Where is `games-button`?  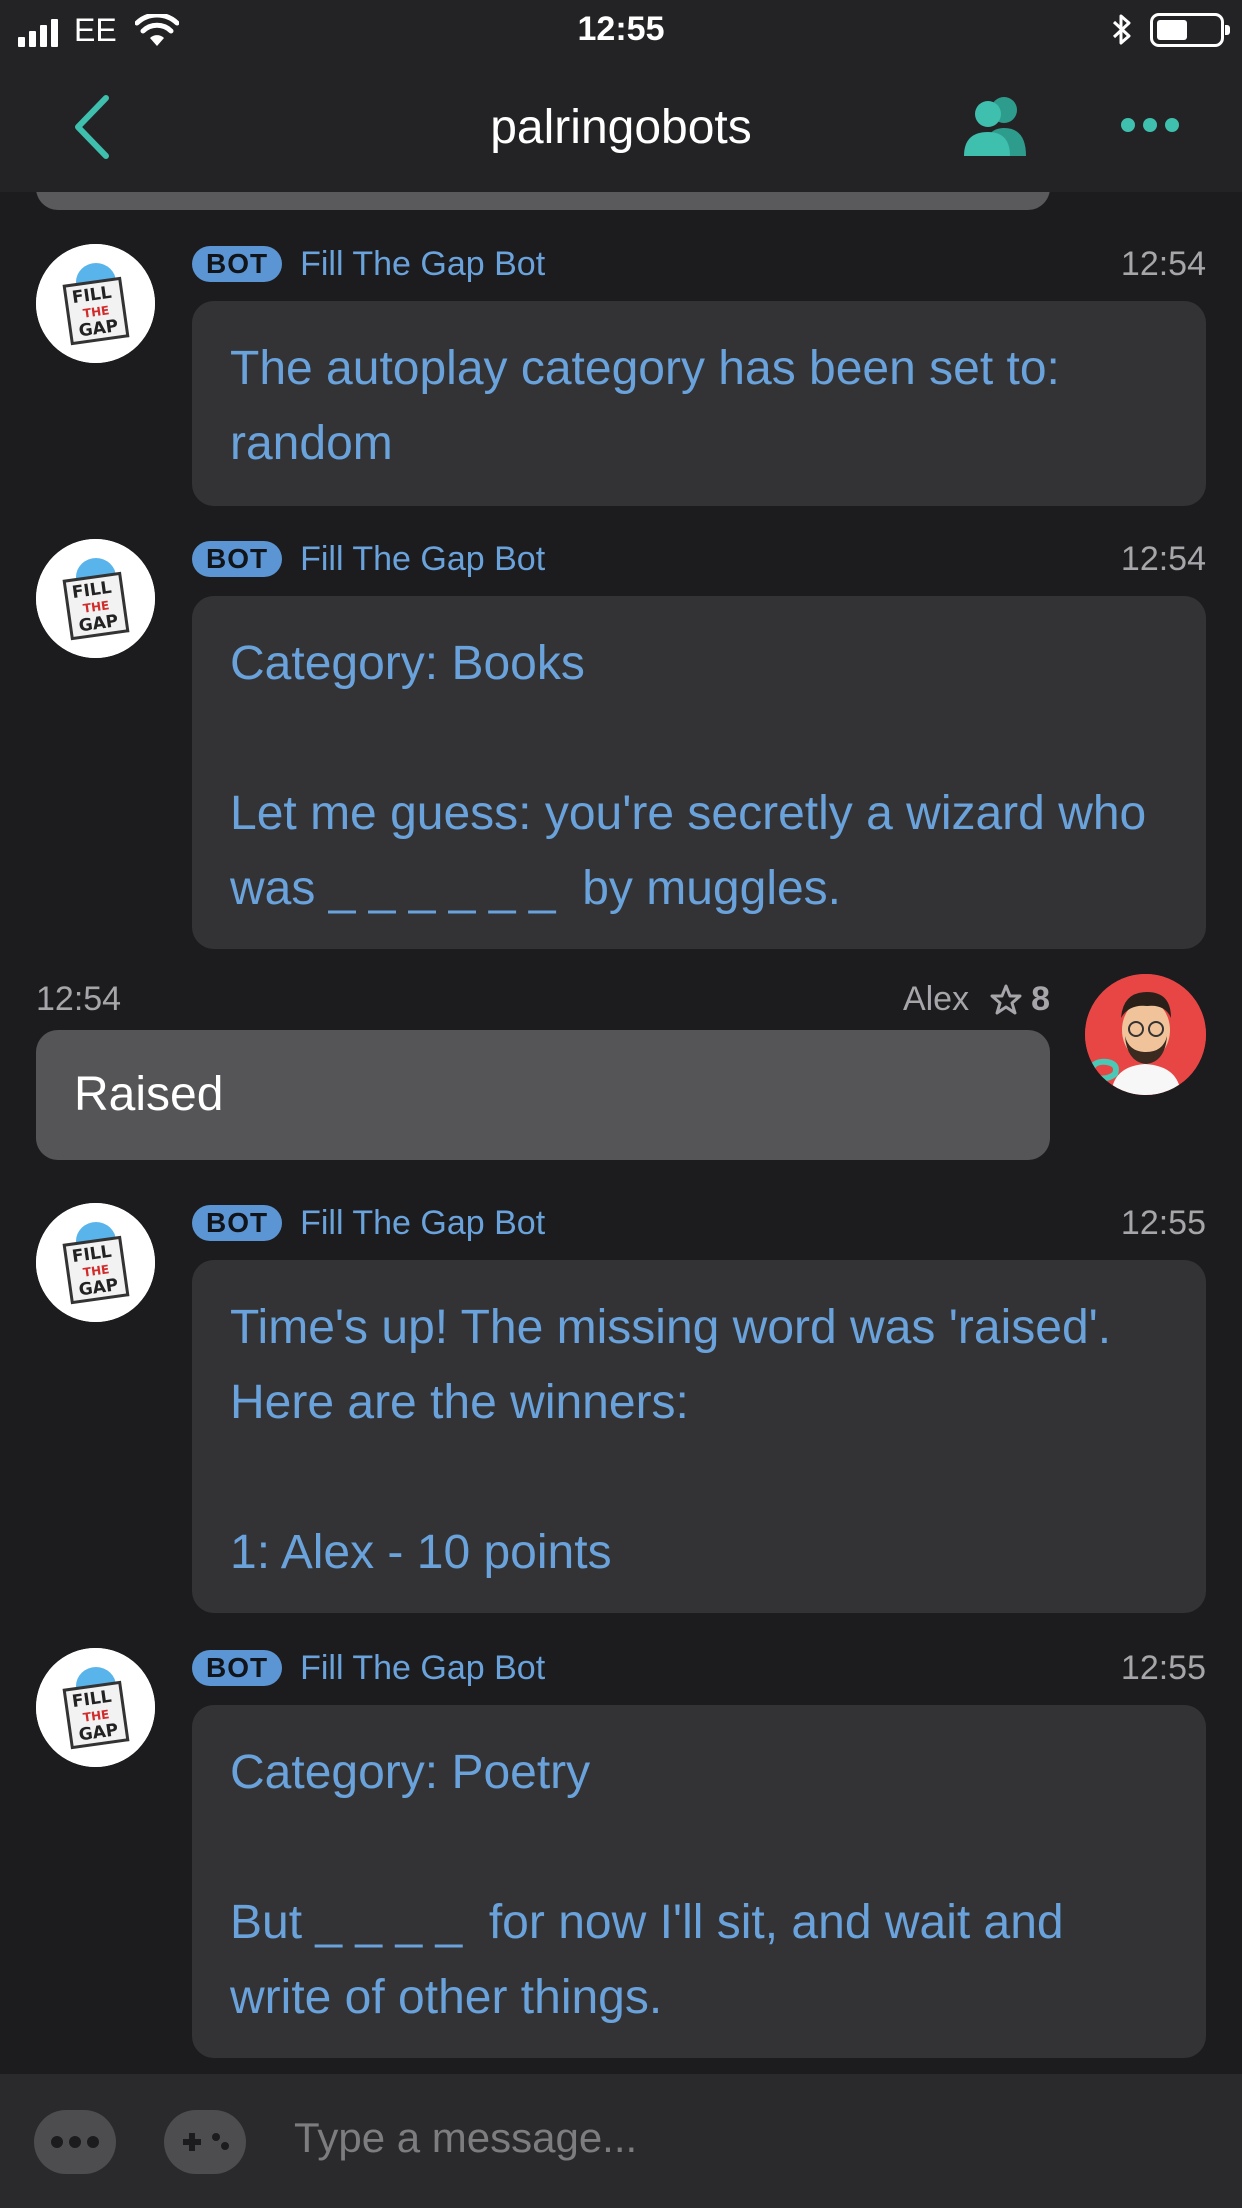 games-button is located at coordinates (205, 2142).